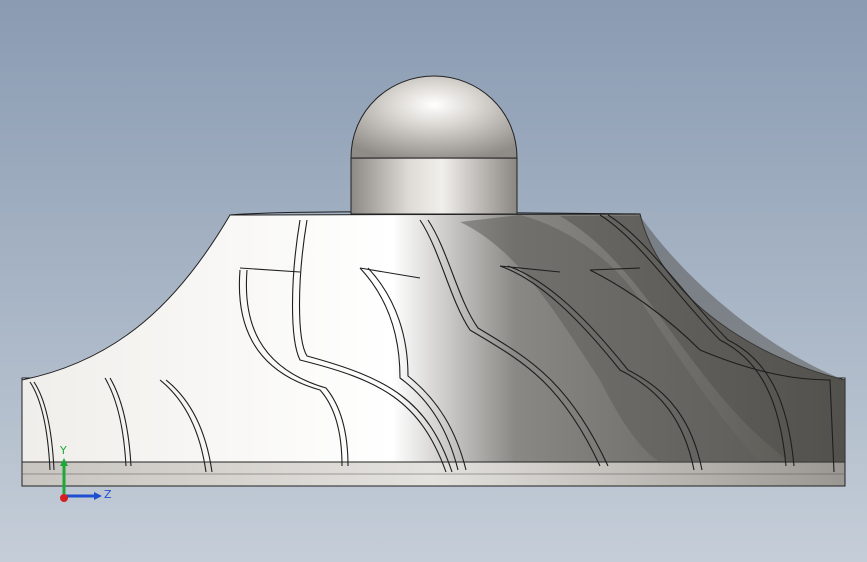  Describe the element at coordinates (98, 496) in the screenshot. I see `z-axis-arrow` at that location.